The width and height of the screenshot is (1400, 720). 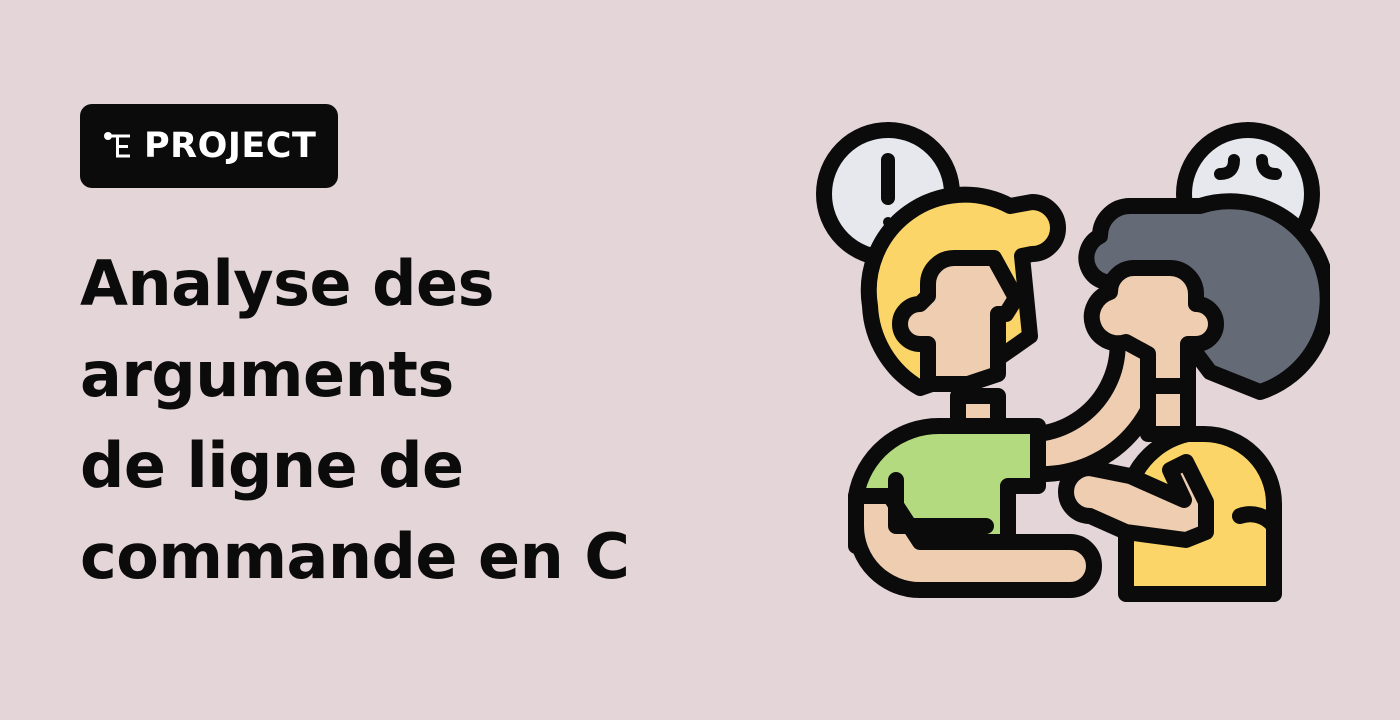 I want to click on right-person-arm, so click(x=1136, y=501).